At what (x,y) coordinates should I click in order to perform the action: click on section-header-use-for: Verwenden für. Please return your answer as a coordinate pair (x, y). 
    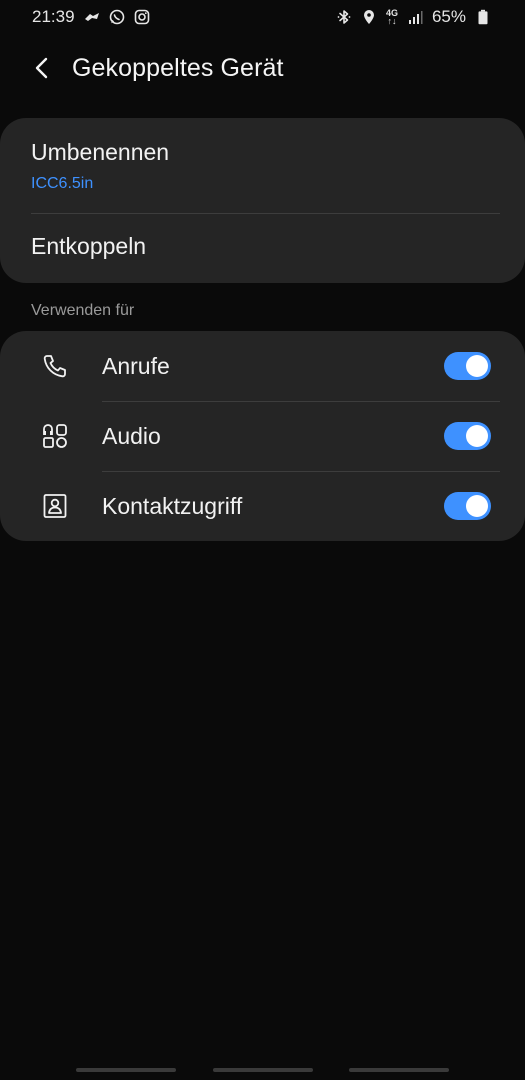
    Looking at the image, I should click on (83, 310).